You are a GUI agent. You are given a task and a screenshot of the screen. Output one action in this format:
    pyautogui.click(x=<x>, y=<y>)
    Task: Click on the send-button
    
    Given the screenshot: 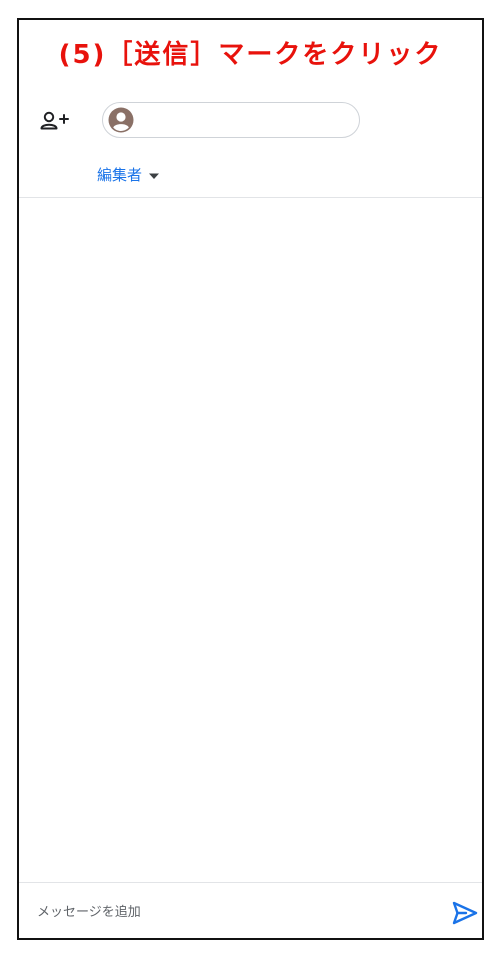 What is the action you would take?
    pyautogui.click(x=465, y=913)
    